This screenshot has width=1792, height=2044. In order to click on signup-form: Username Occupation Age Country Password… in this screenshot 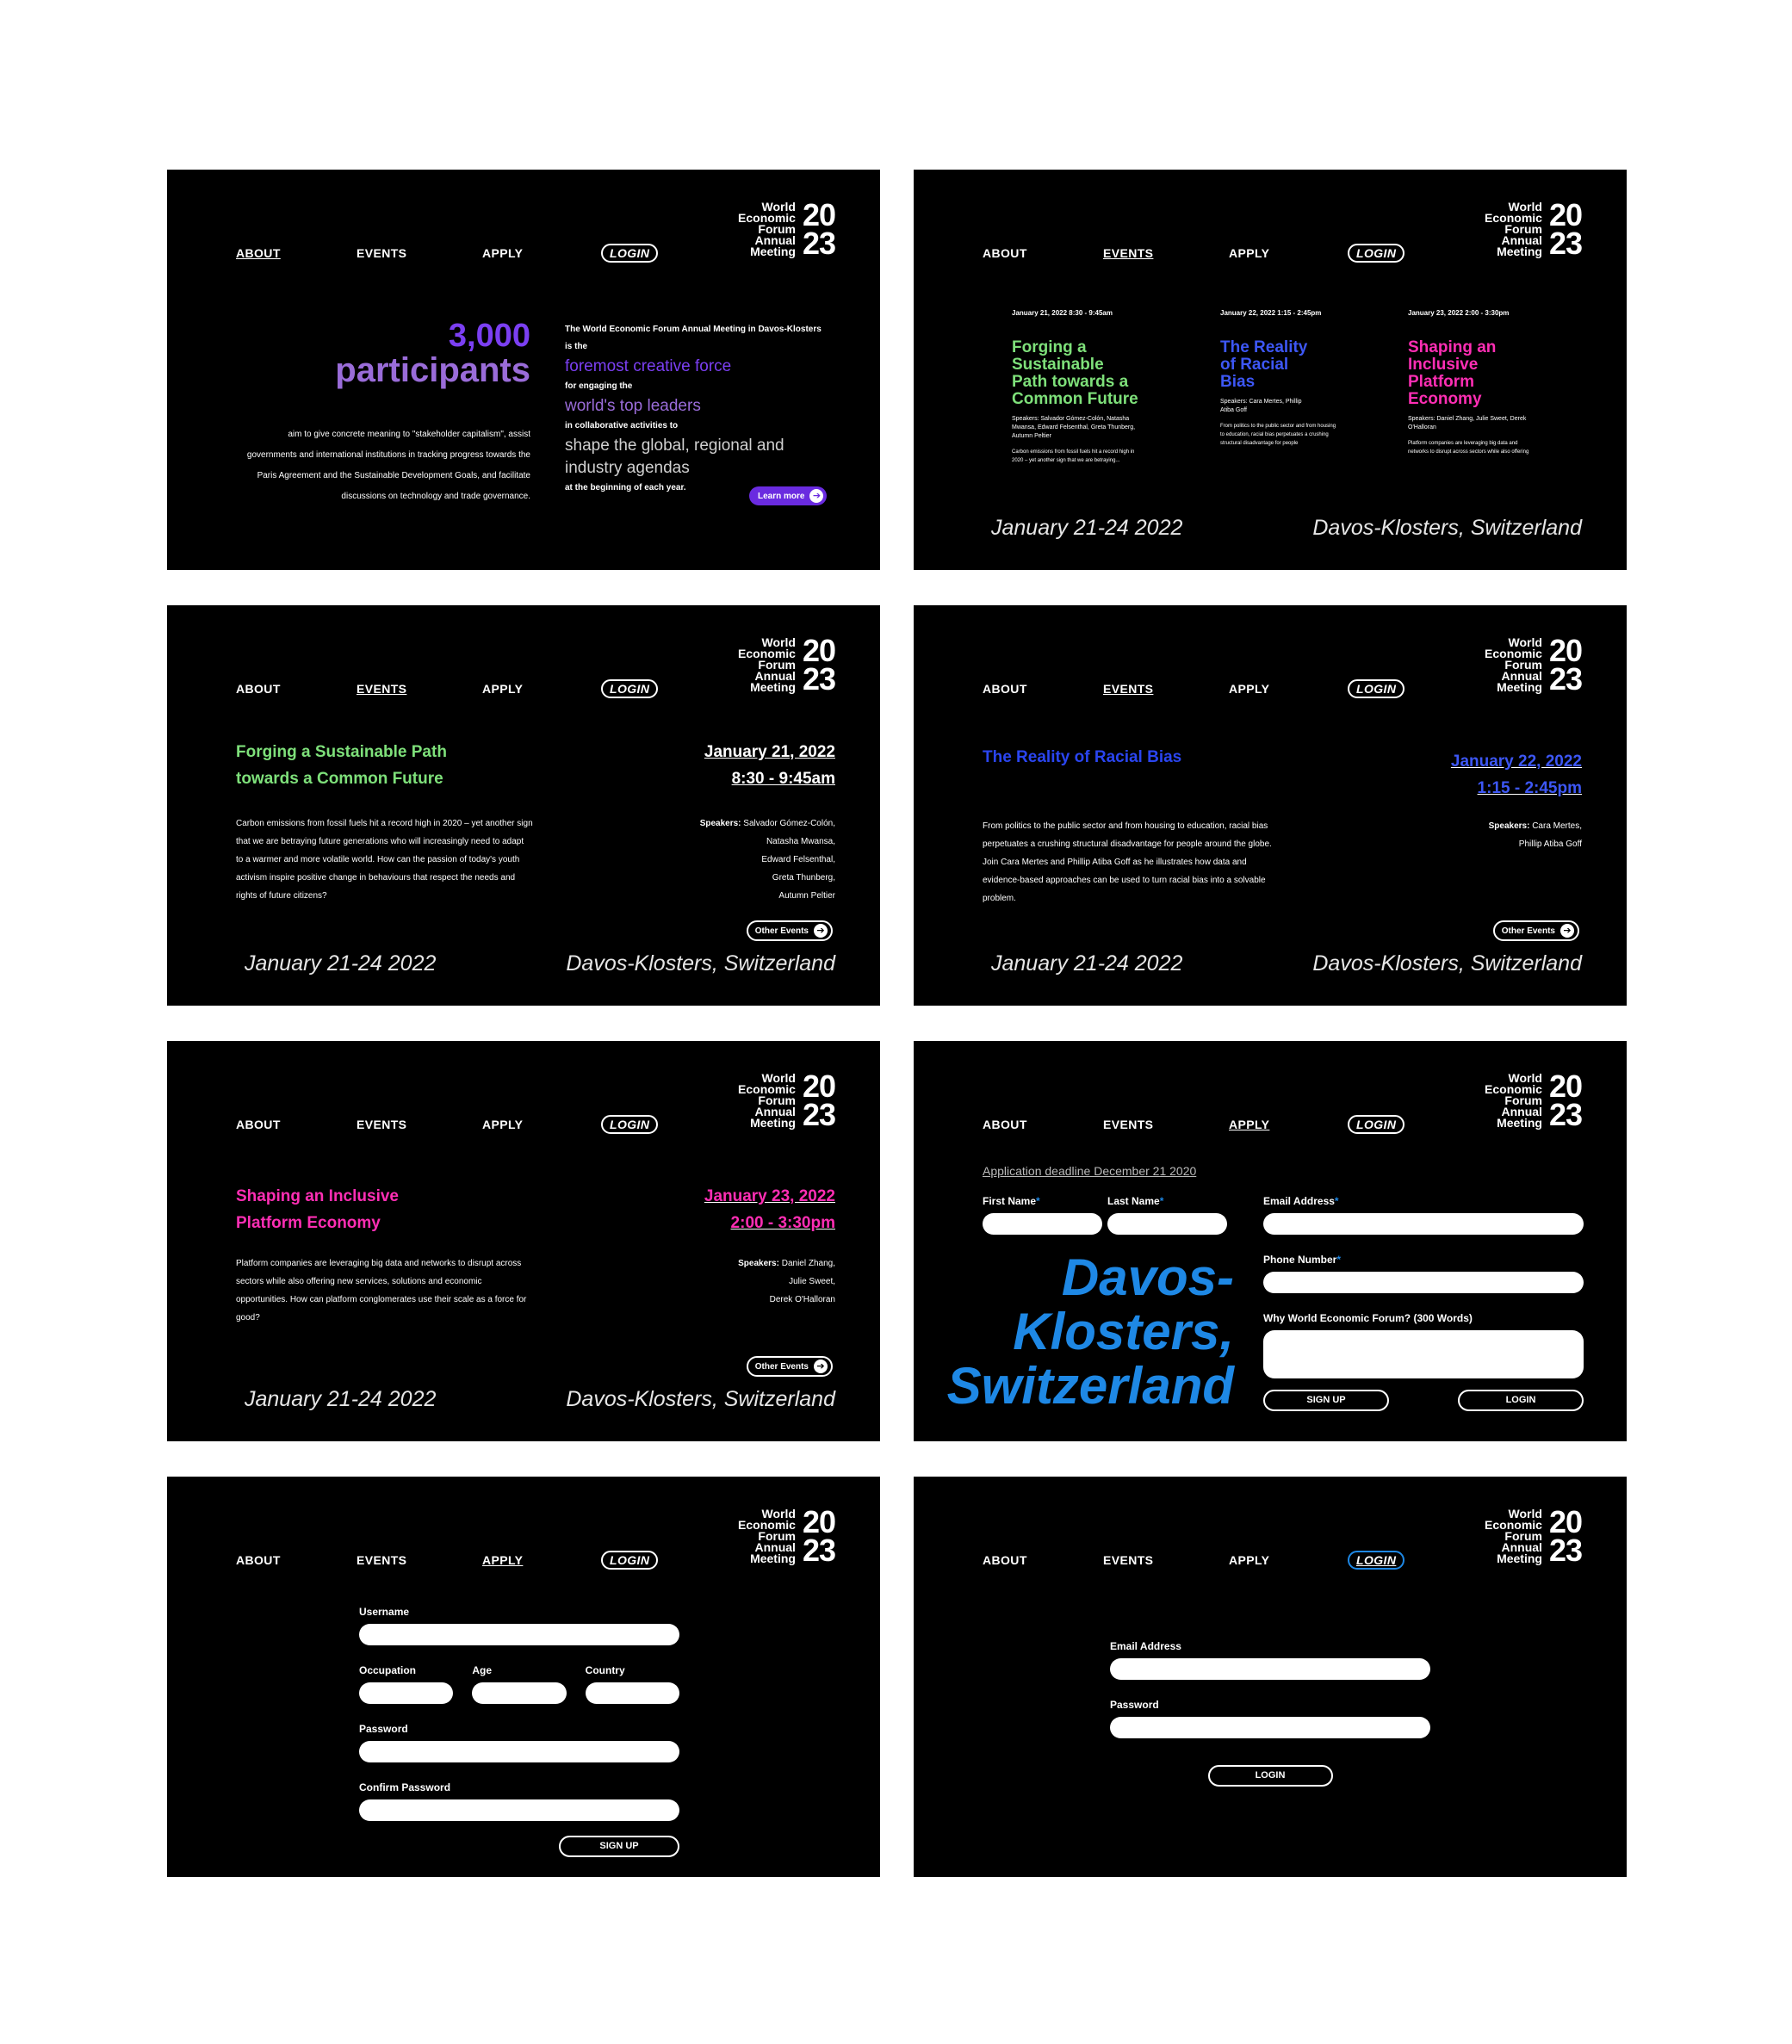, I will do `click(519, 1731)`.